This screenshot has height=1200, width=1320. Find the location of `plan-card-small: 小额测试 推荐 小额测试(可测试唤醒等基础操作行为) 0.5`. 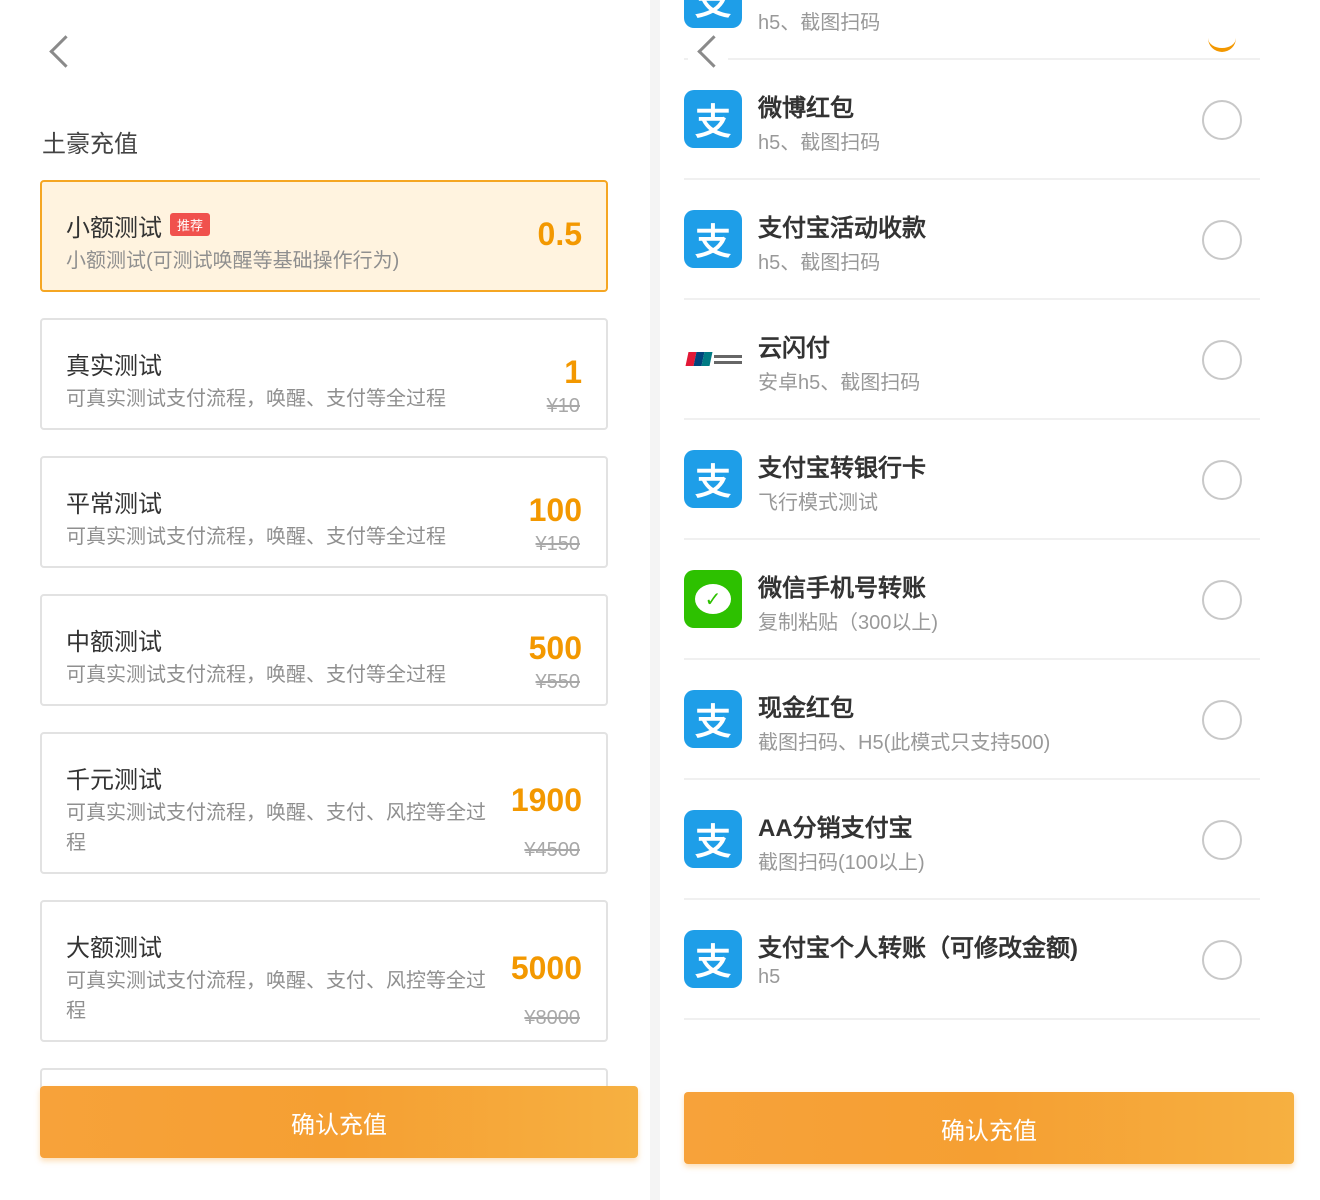

plan-card-small: 小额测试 推荐 小额测试(可测试唤醒等基础操作行为) 0.5 is located at coordinates (324, 236).